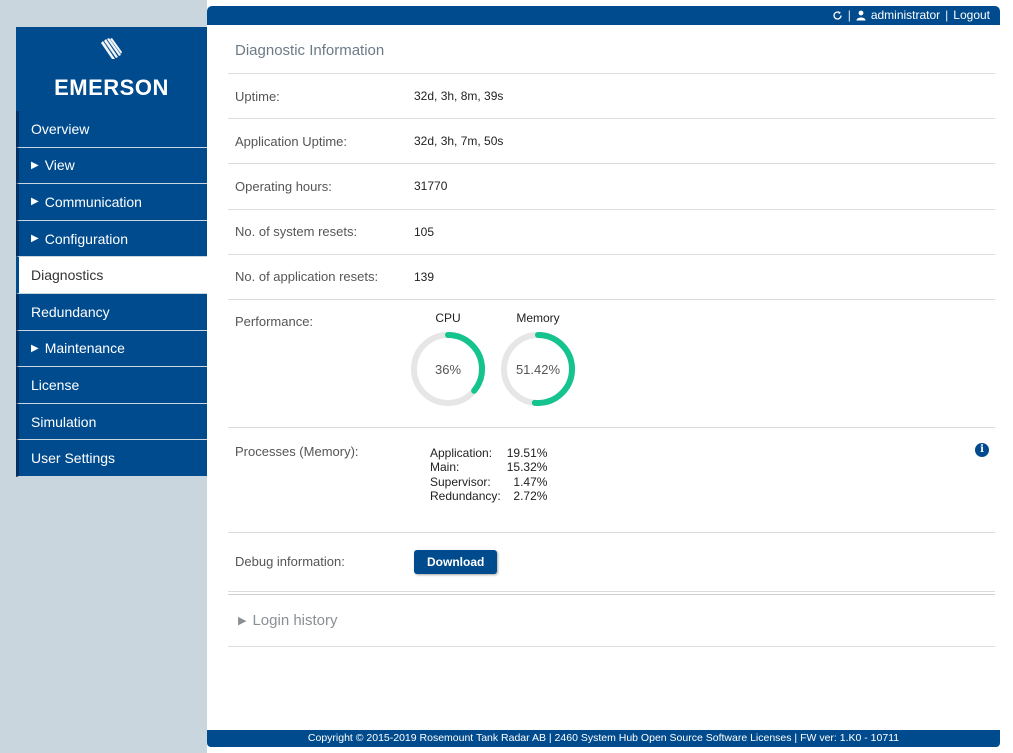 The height and width of the screenshot is (753, 1013). What do you see at coordinates (459, 96) in the screenshot?
I see `info-value: 32d, 3h, 8m, 39s` at bounding box center [459, 96].